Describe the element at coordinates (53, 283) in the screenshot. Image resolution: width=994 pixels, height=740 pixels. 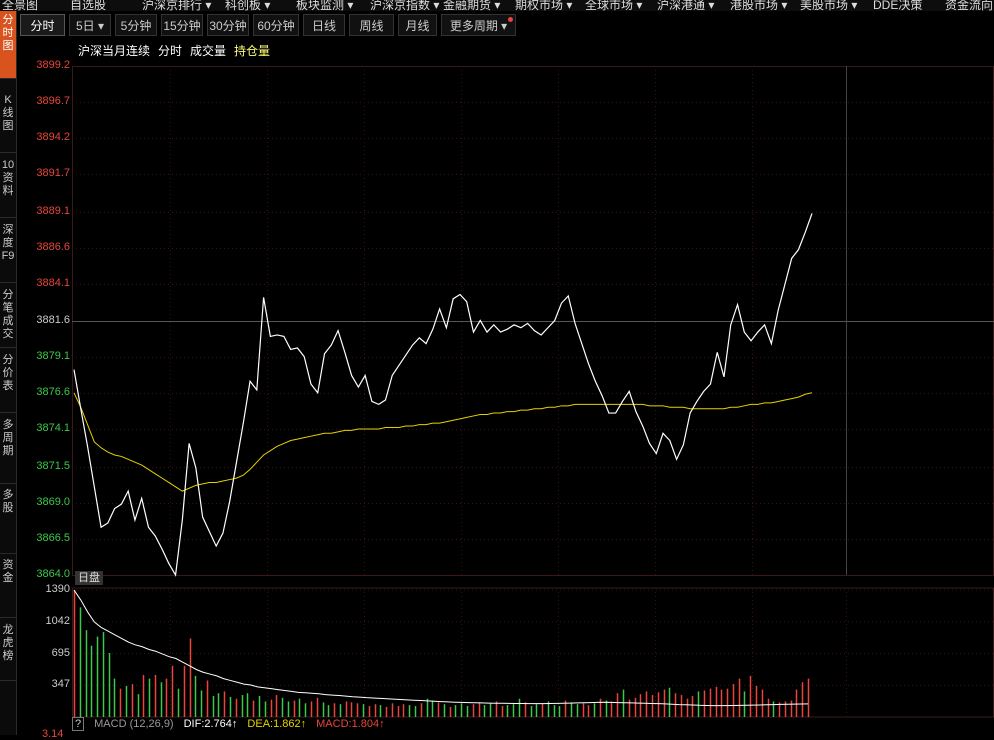
I see `price-axis-label: 3884.1` at that location.